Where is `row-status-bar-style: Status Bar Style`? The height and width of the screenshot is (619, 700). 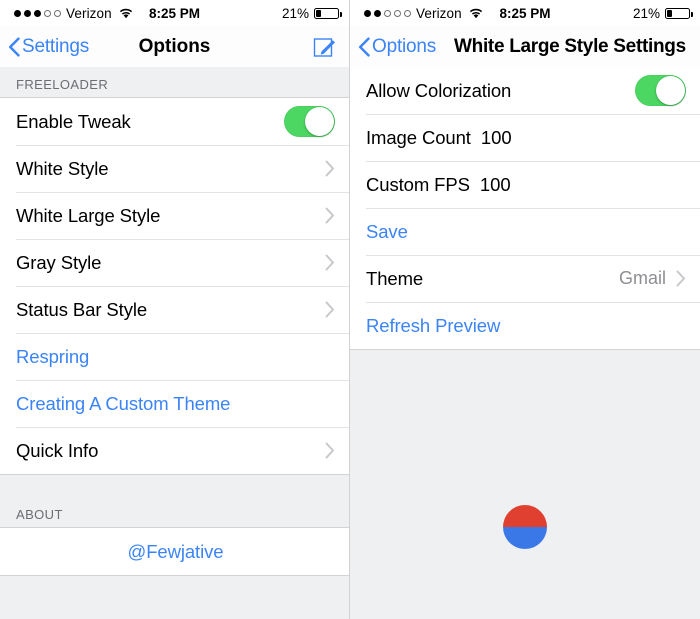 row-status-bar-style: Status Bar Style is located at coordinates (174, 309).